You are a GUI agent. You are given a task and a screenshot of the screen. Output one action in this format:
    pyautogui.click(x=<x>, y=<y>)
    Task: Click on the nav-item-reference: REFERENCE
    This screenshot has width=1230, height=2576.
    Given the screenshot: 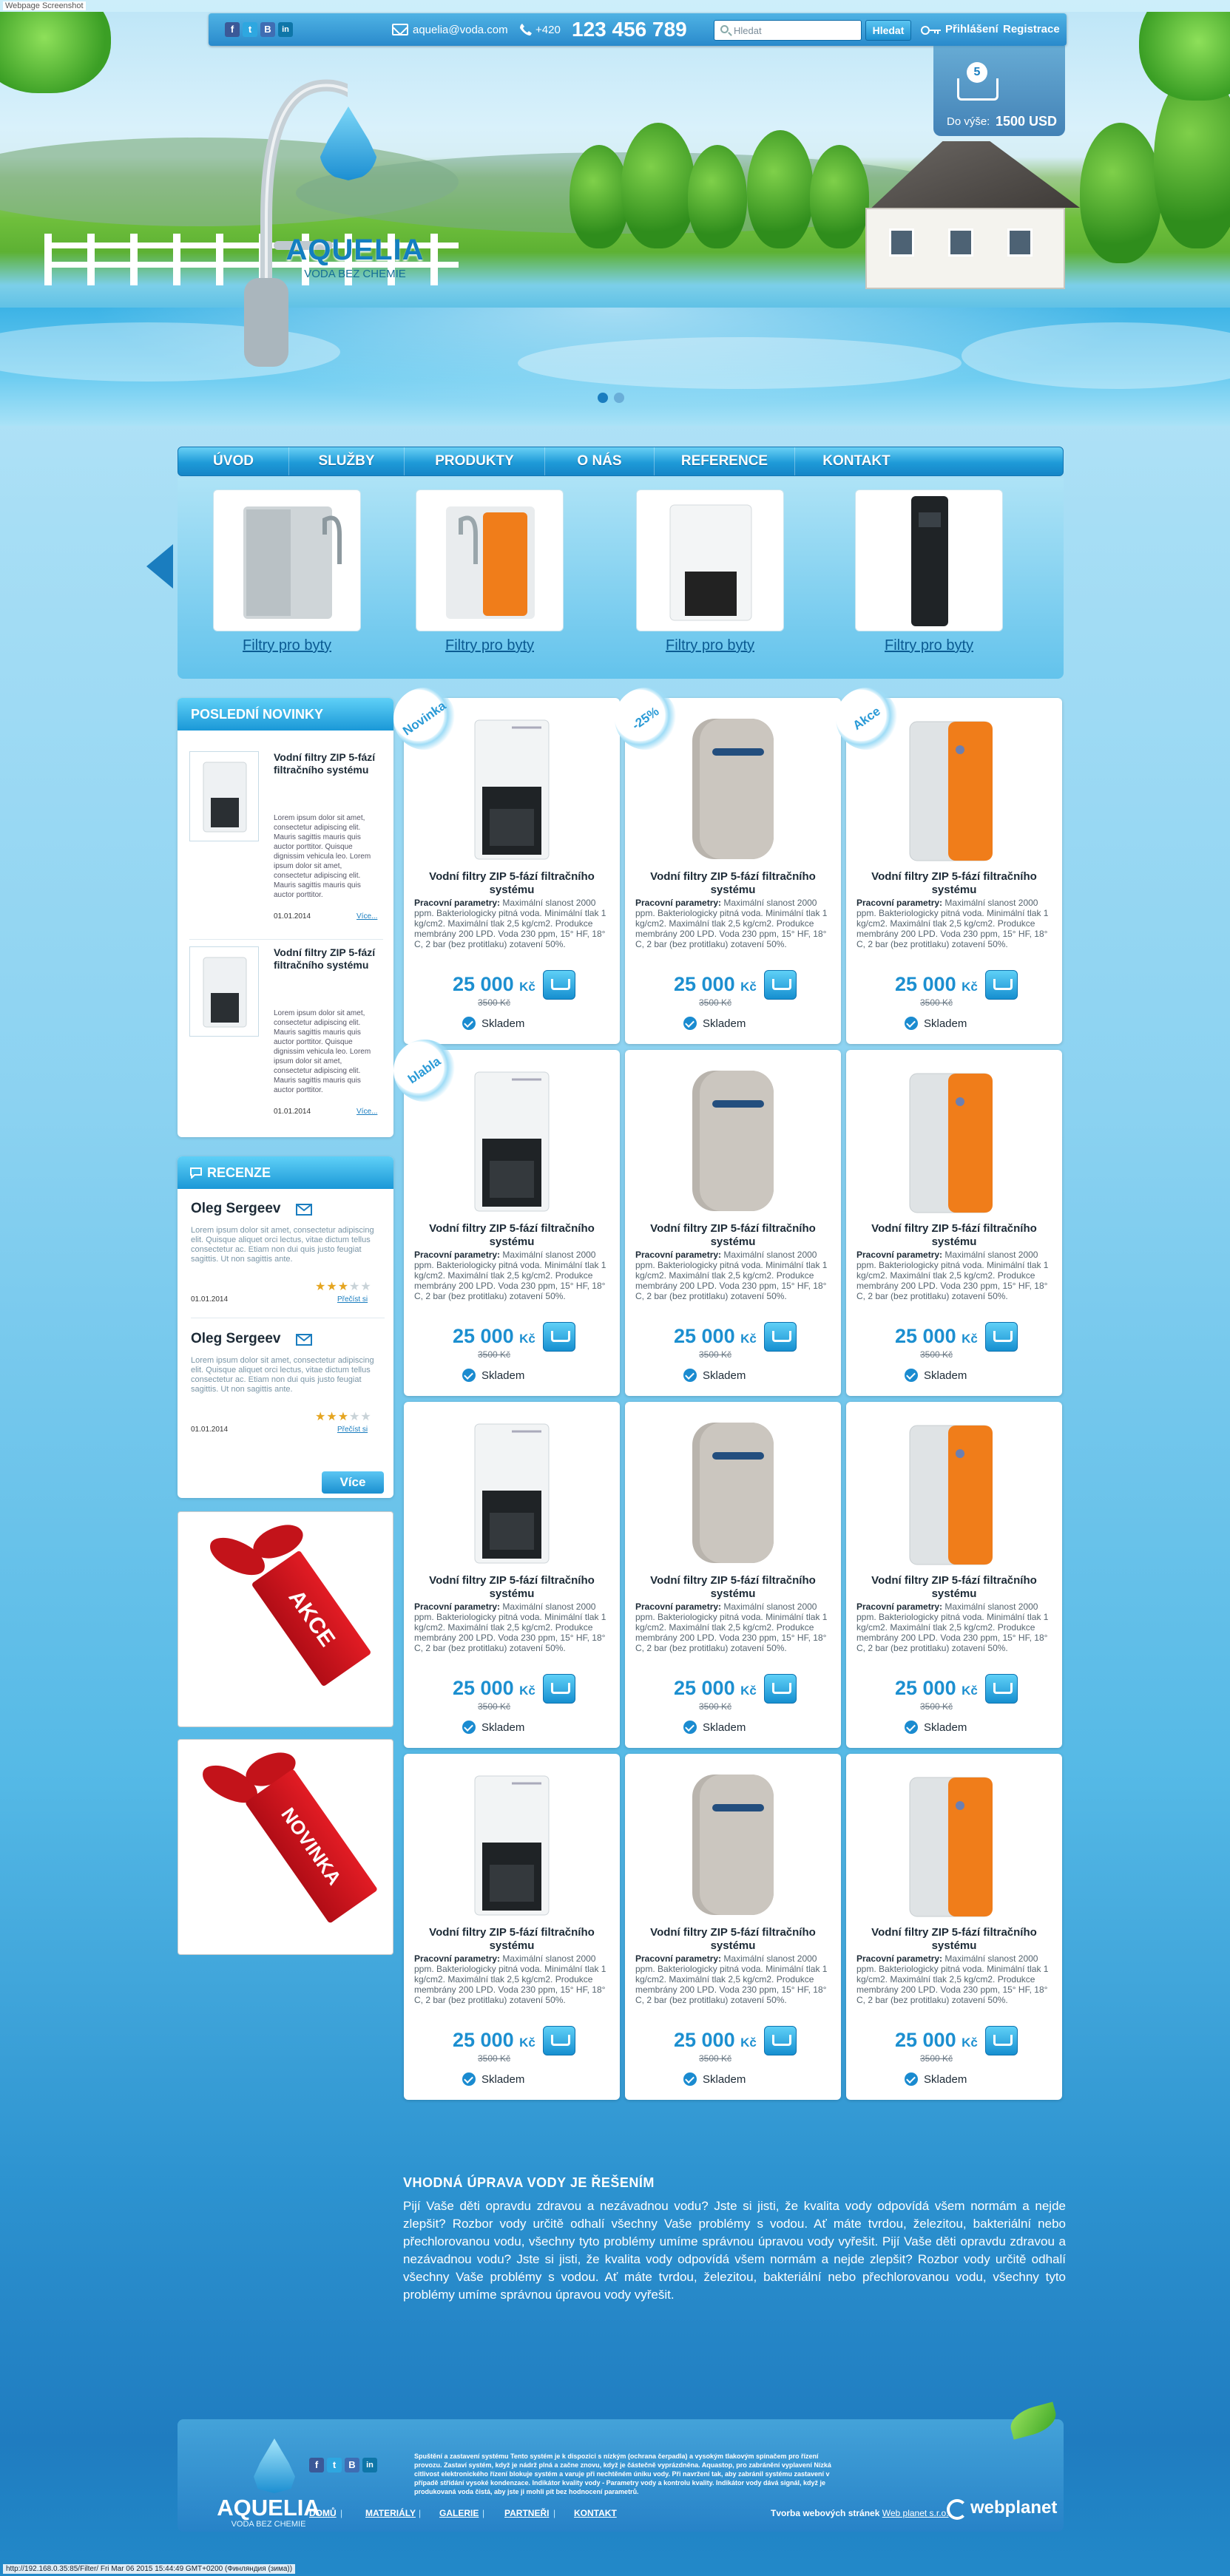 What is the action you would take?
    pyautogui.click(x=725, y=461)
    